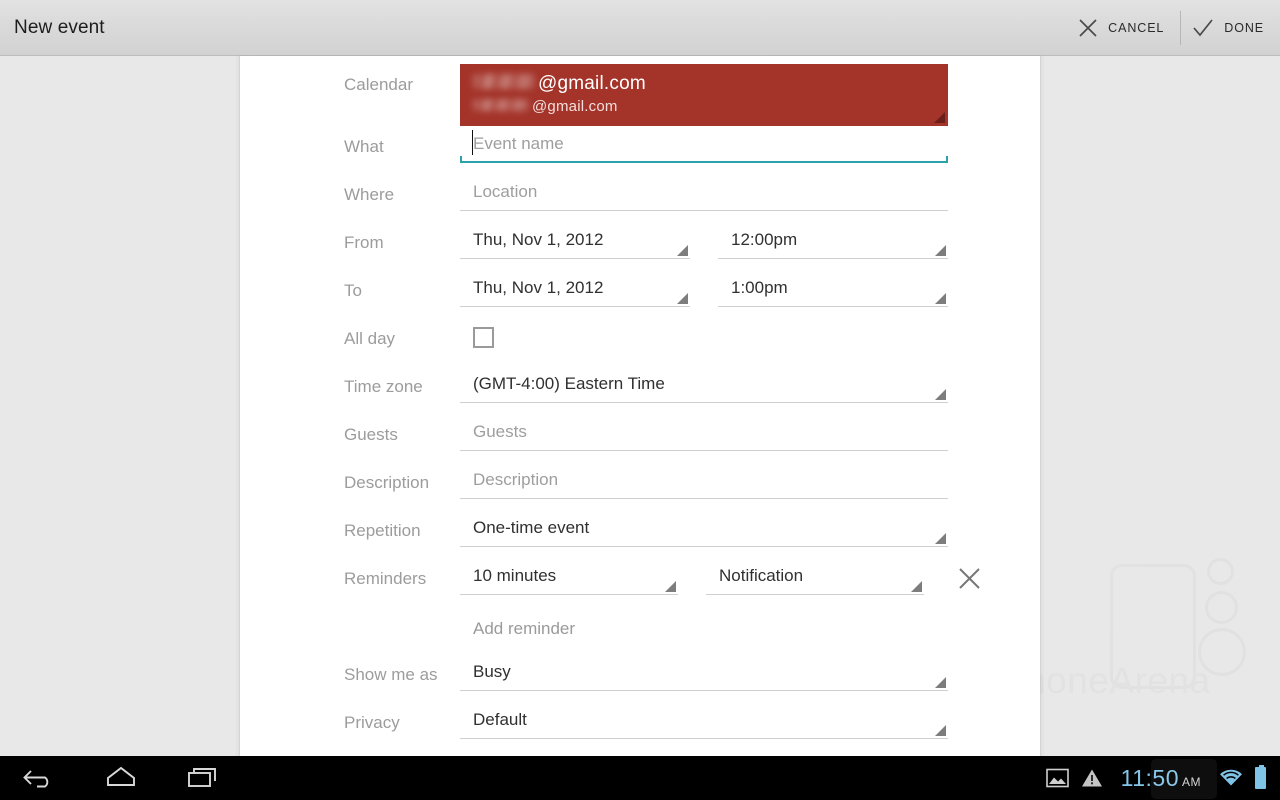 The image size is (1280, 800). I want to click on back-arrow-icon, so click(39, 778).